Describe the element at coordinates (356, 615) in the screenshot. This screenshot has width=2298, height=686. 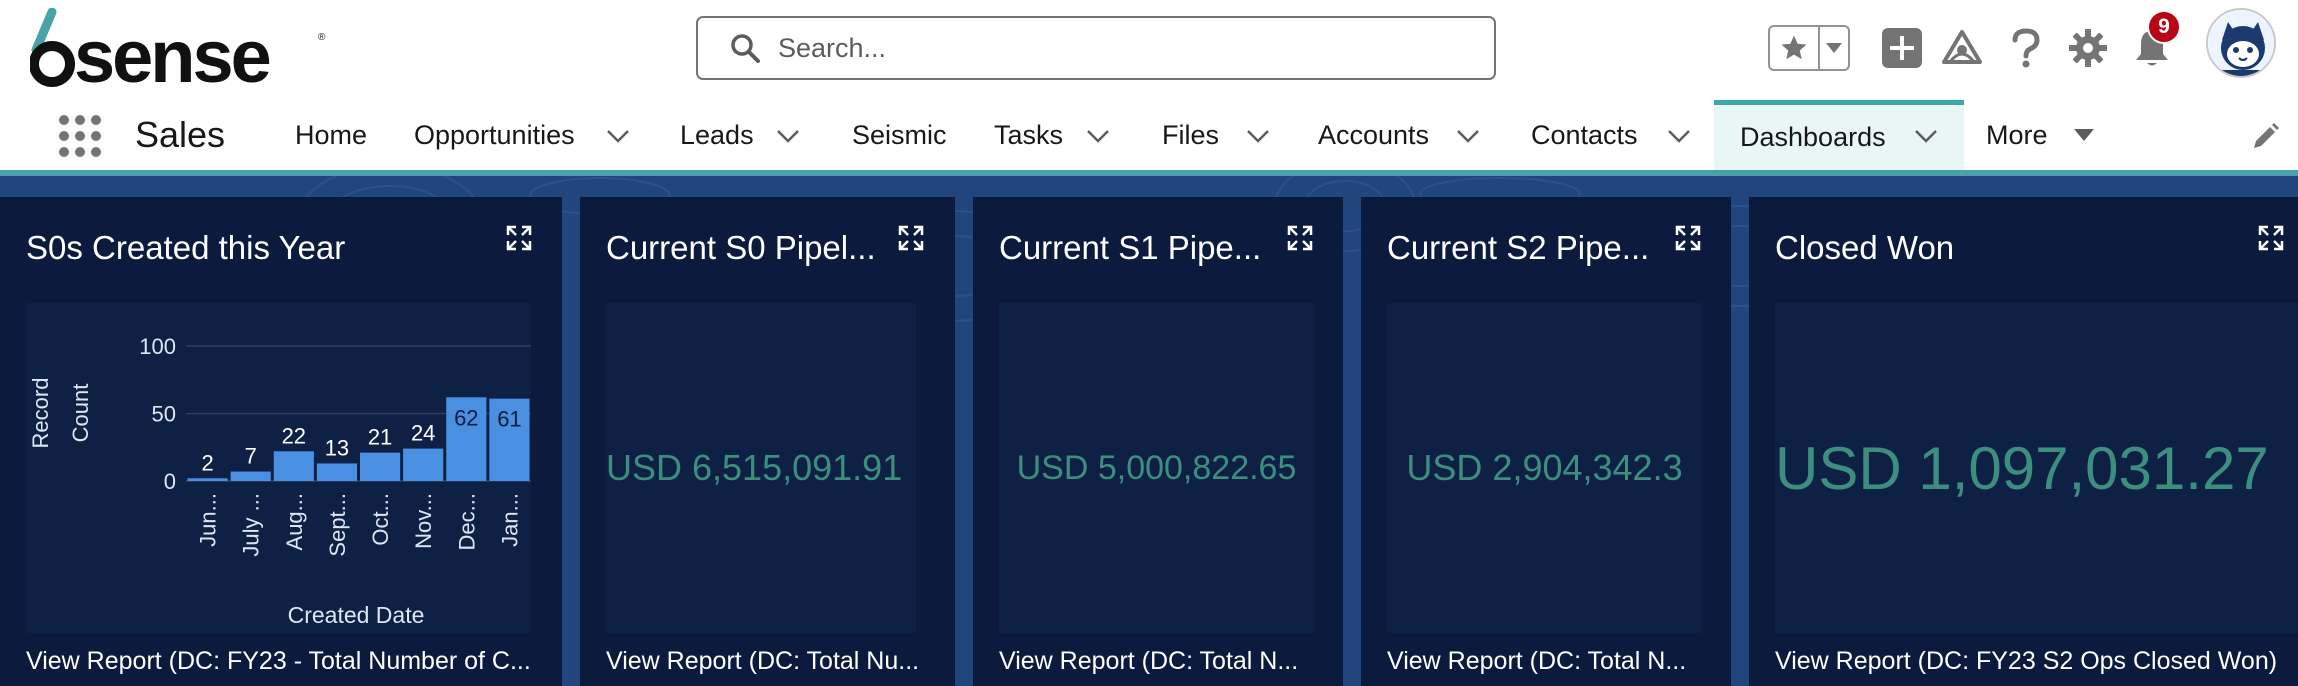
I see `x-axis-label: Created Date` at that location.